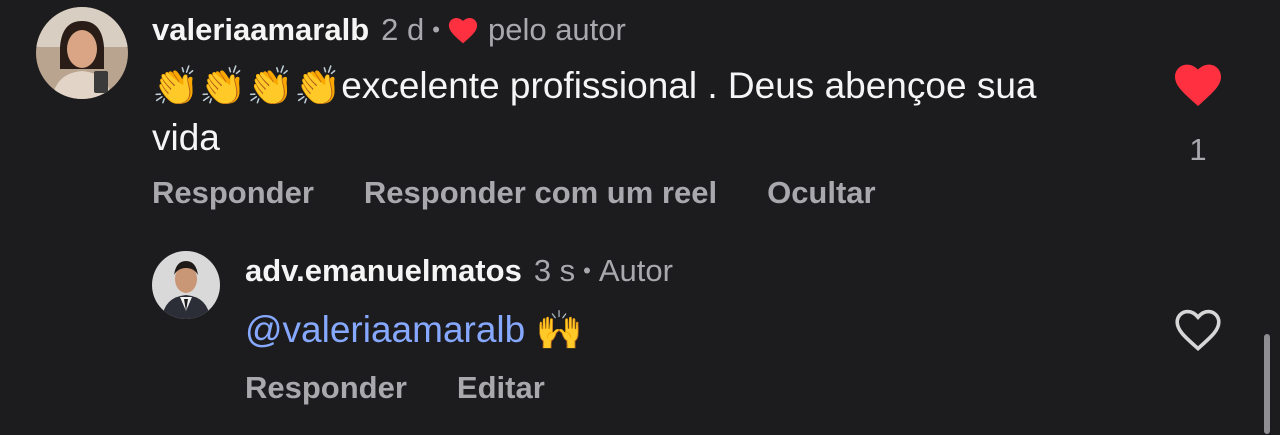 The height and width of the screenshot is (435, 1280). Describe the element at coordinates (1198, 150) in the screenshot. I see `like-count: 1` at that location.